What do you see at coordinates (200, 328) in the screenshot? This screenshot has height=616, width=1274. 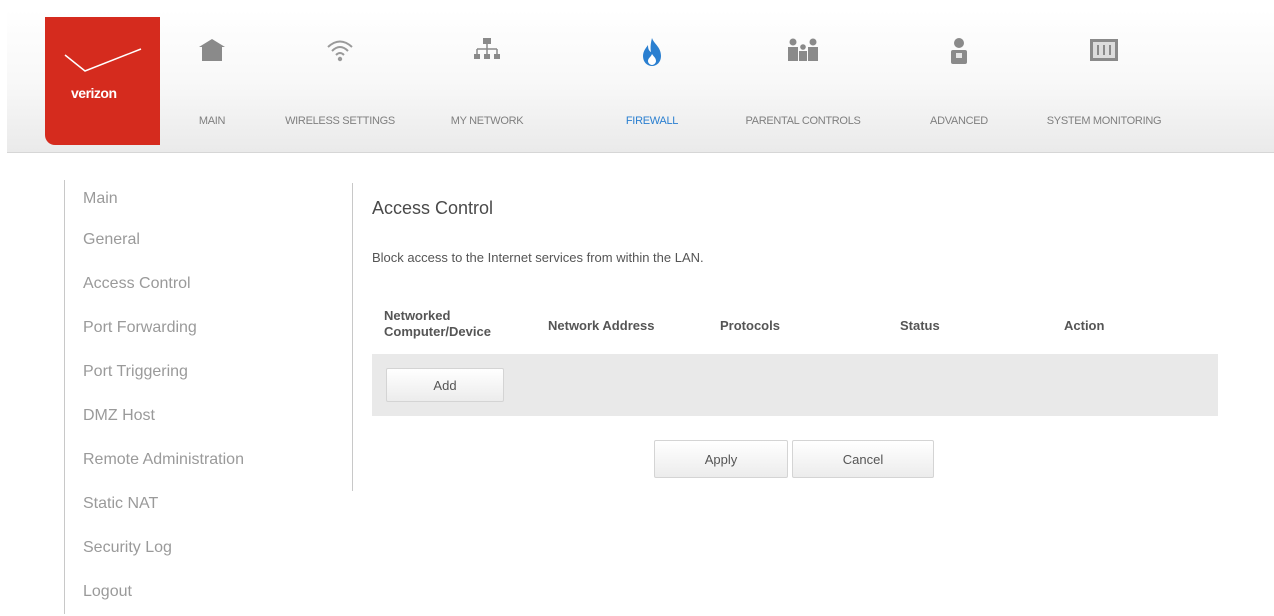 I see `sidebar-item-port-forwarding: Port Forwarding` at bounding box center [200, 328].